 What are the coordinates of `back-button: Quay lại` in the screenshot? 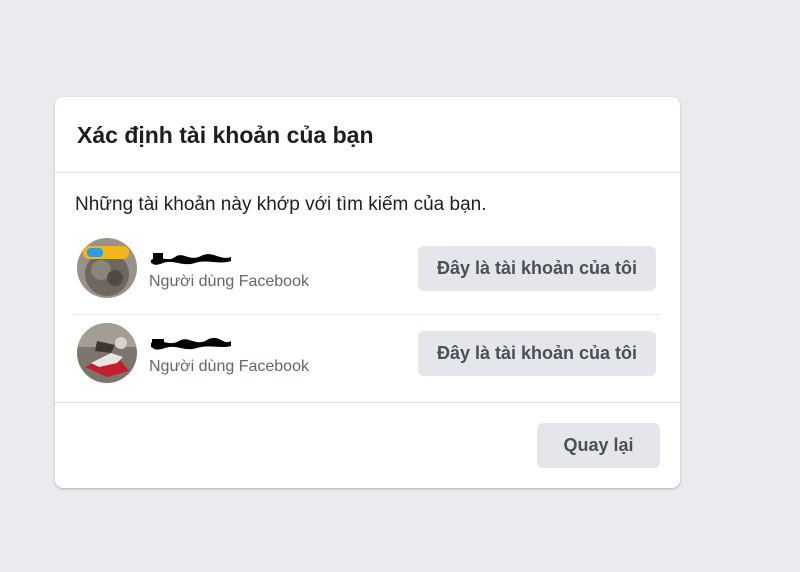 It's located at (598, 445).